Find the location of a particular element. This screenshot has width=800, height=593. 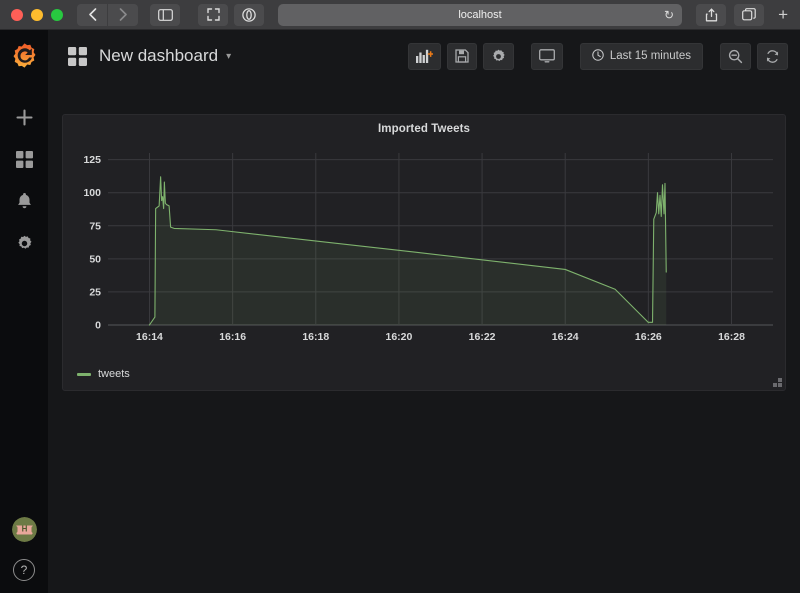

sidebar-item-dashboards is located at coordinates (24, 159).